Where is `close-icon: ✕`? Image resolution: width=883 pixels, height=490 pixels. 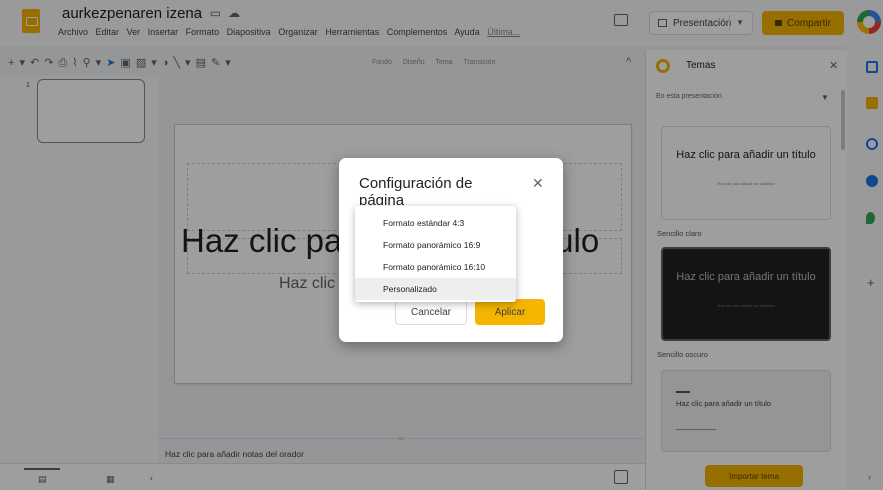
close-icon: ✕ is located at coordinates (538, 183).